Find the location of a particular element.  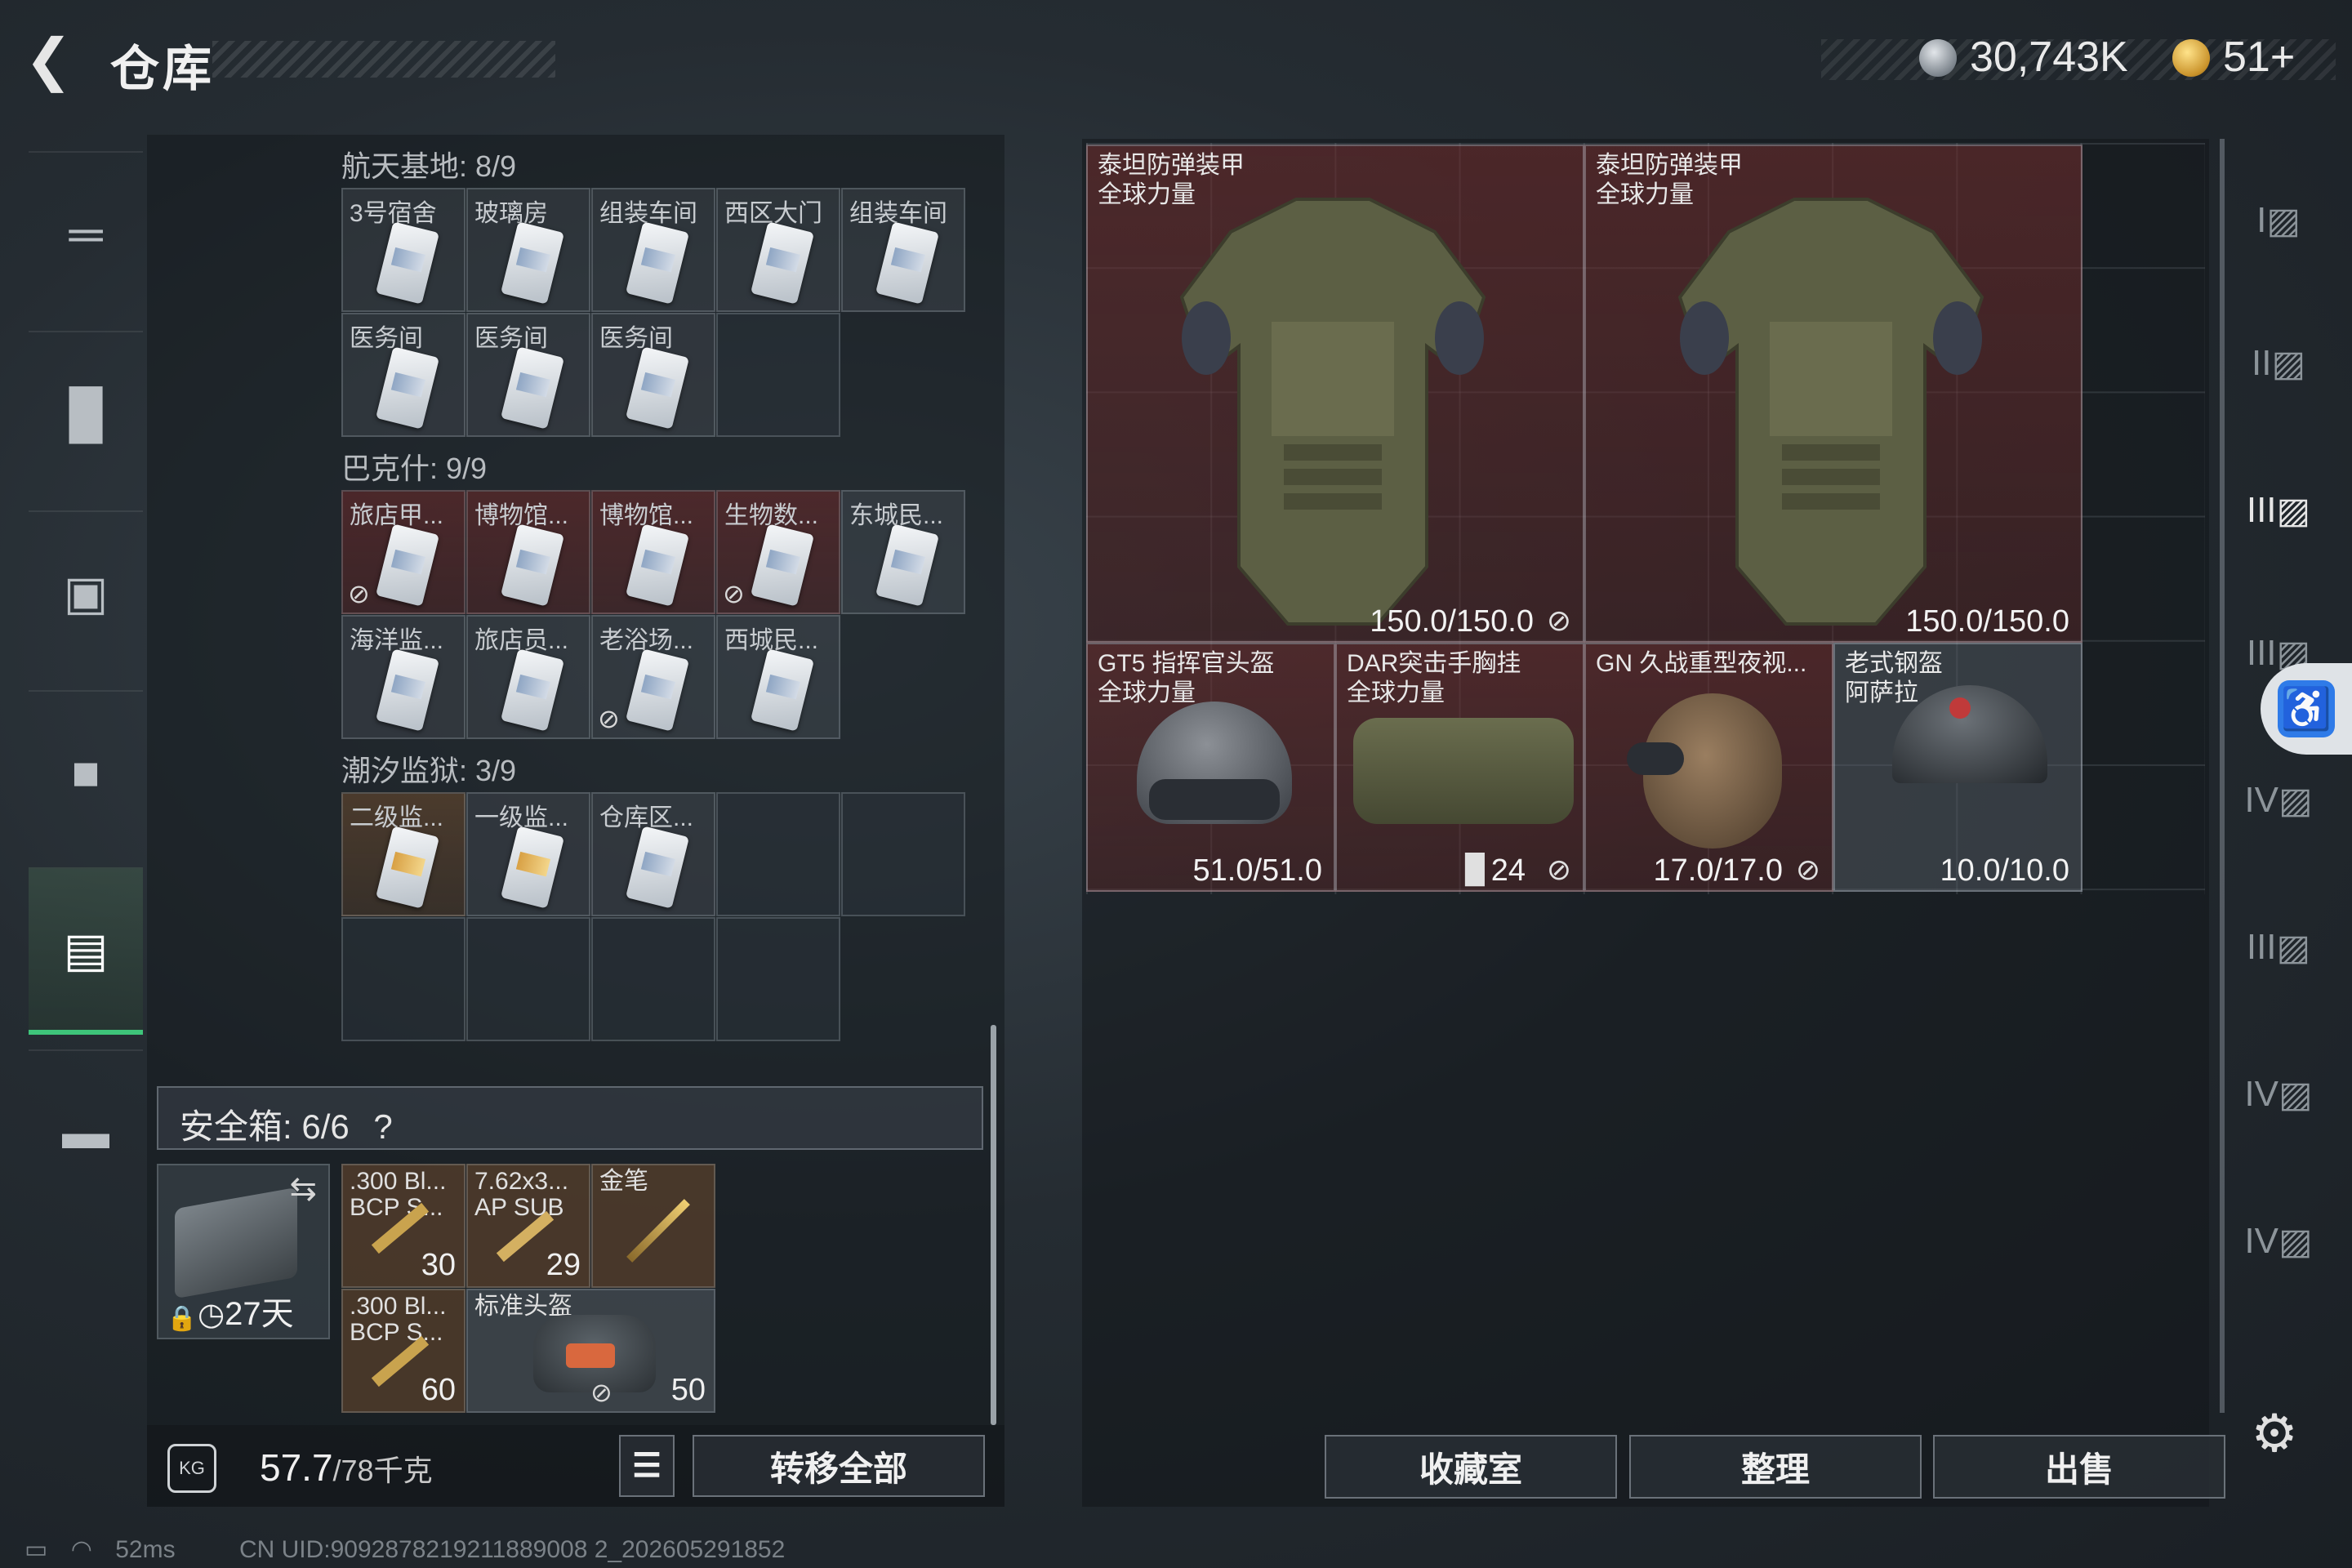

section-title: 巴克什: 9/9 is located at coordinates (414, 468).